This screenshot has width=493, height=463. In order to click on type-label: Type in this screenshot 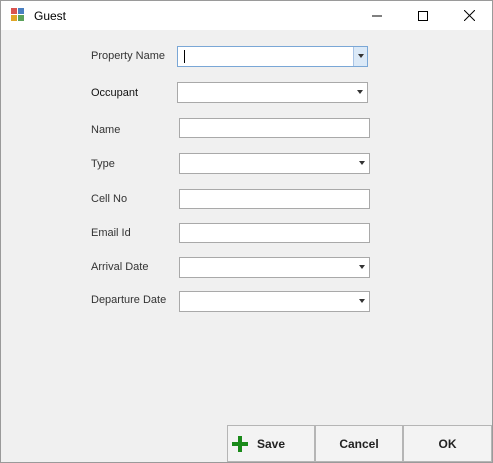, I will do `click(103, 164)`.